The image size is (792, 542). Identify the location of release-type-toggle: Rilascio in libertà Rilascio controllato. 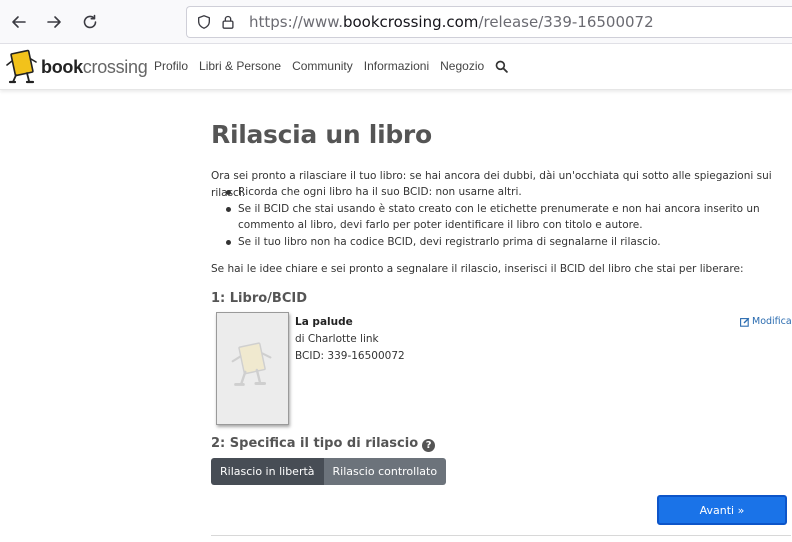
(329, 471).